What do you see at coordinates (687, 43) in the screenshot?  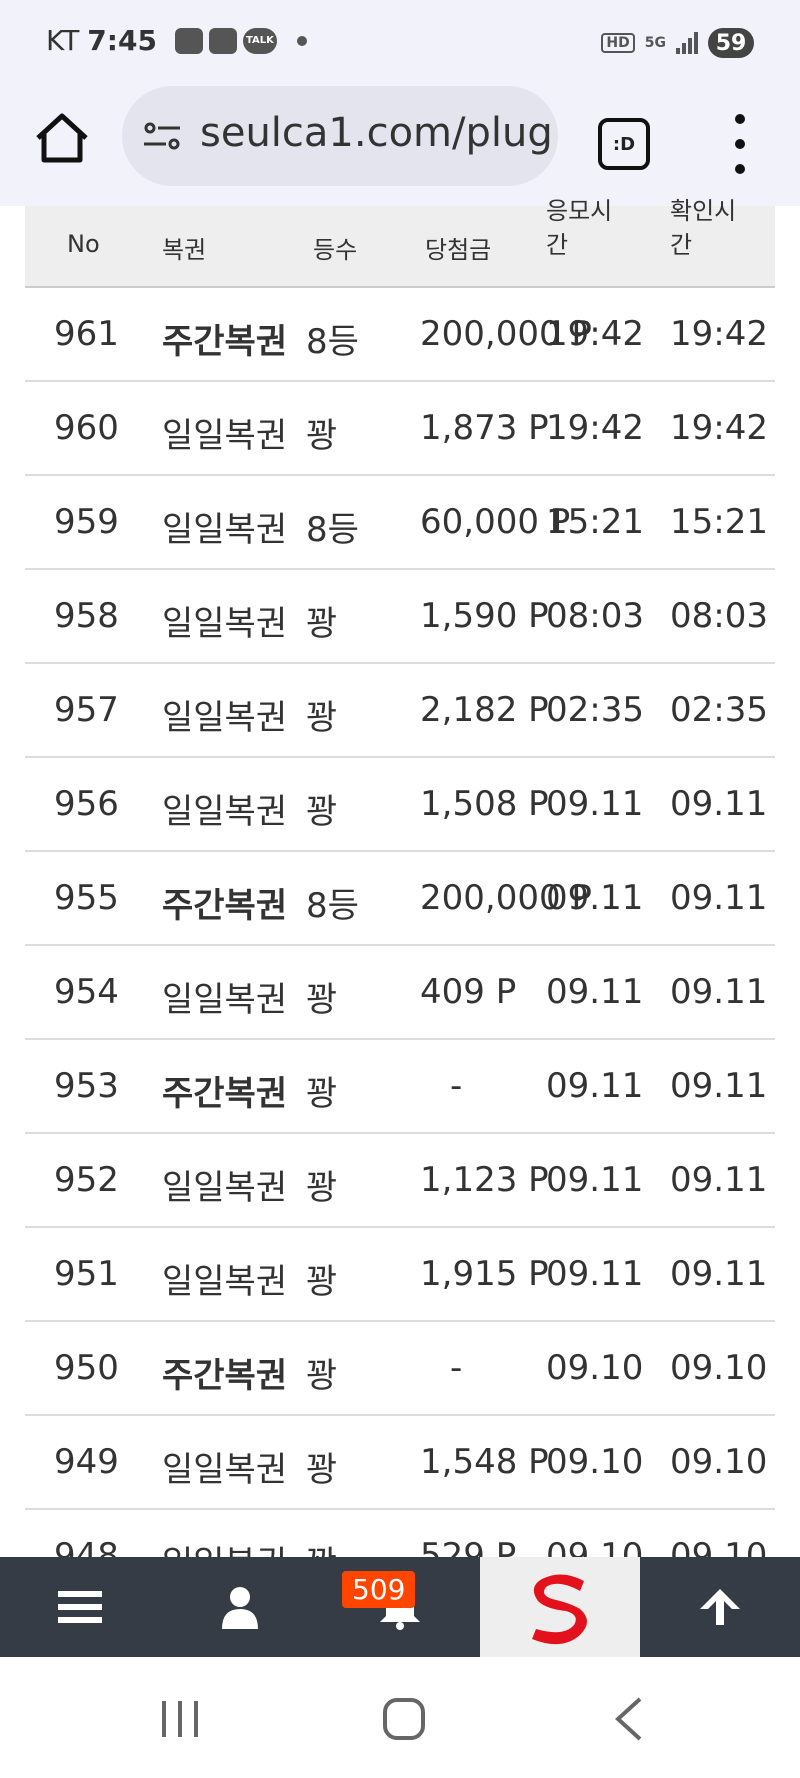 I see `signal-icon` at bounding box center [687, 43].